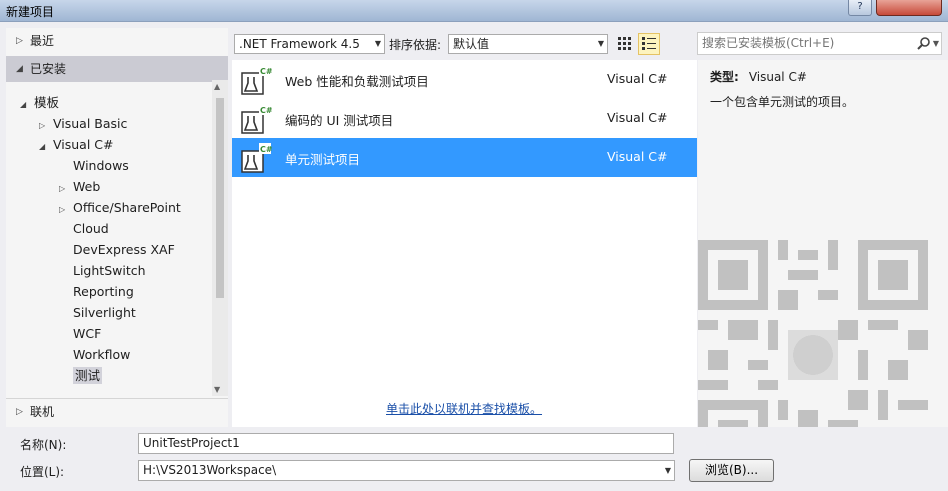 This screenshot has height=491, width=948. I want to click on small-icons-view-icon, so click(624, 43).